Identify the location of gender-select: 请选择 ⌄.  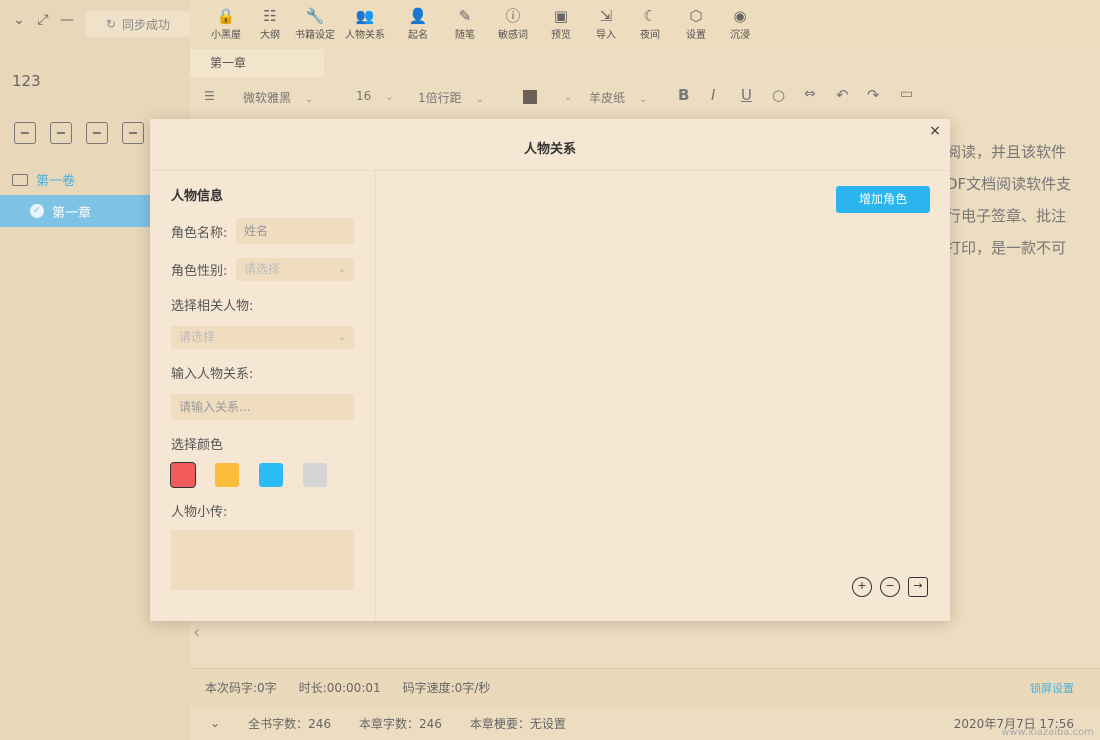
(295, 269).